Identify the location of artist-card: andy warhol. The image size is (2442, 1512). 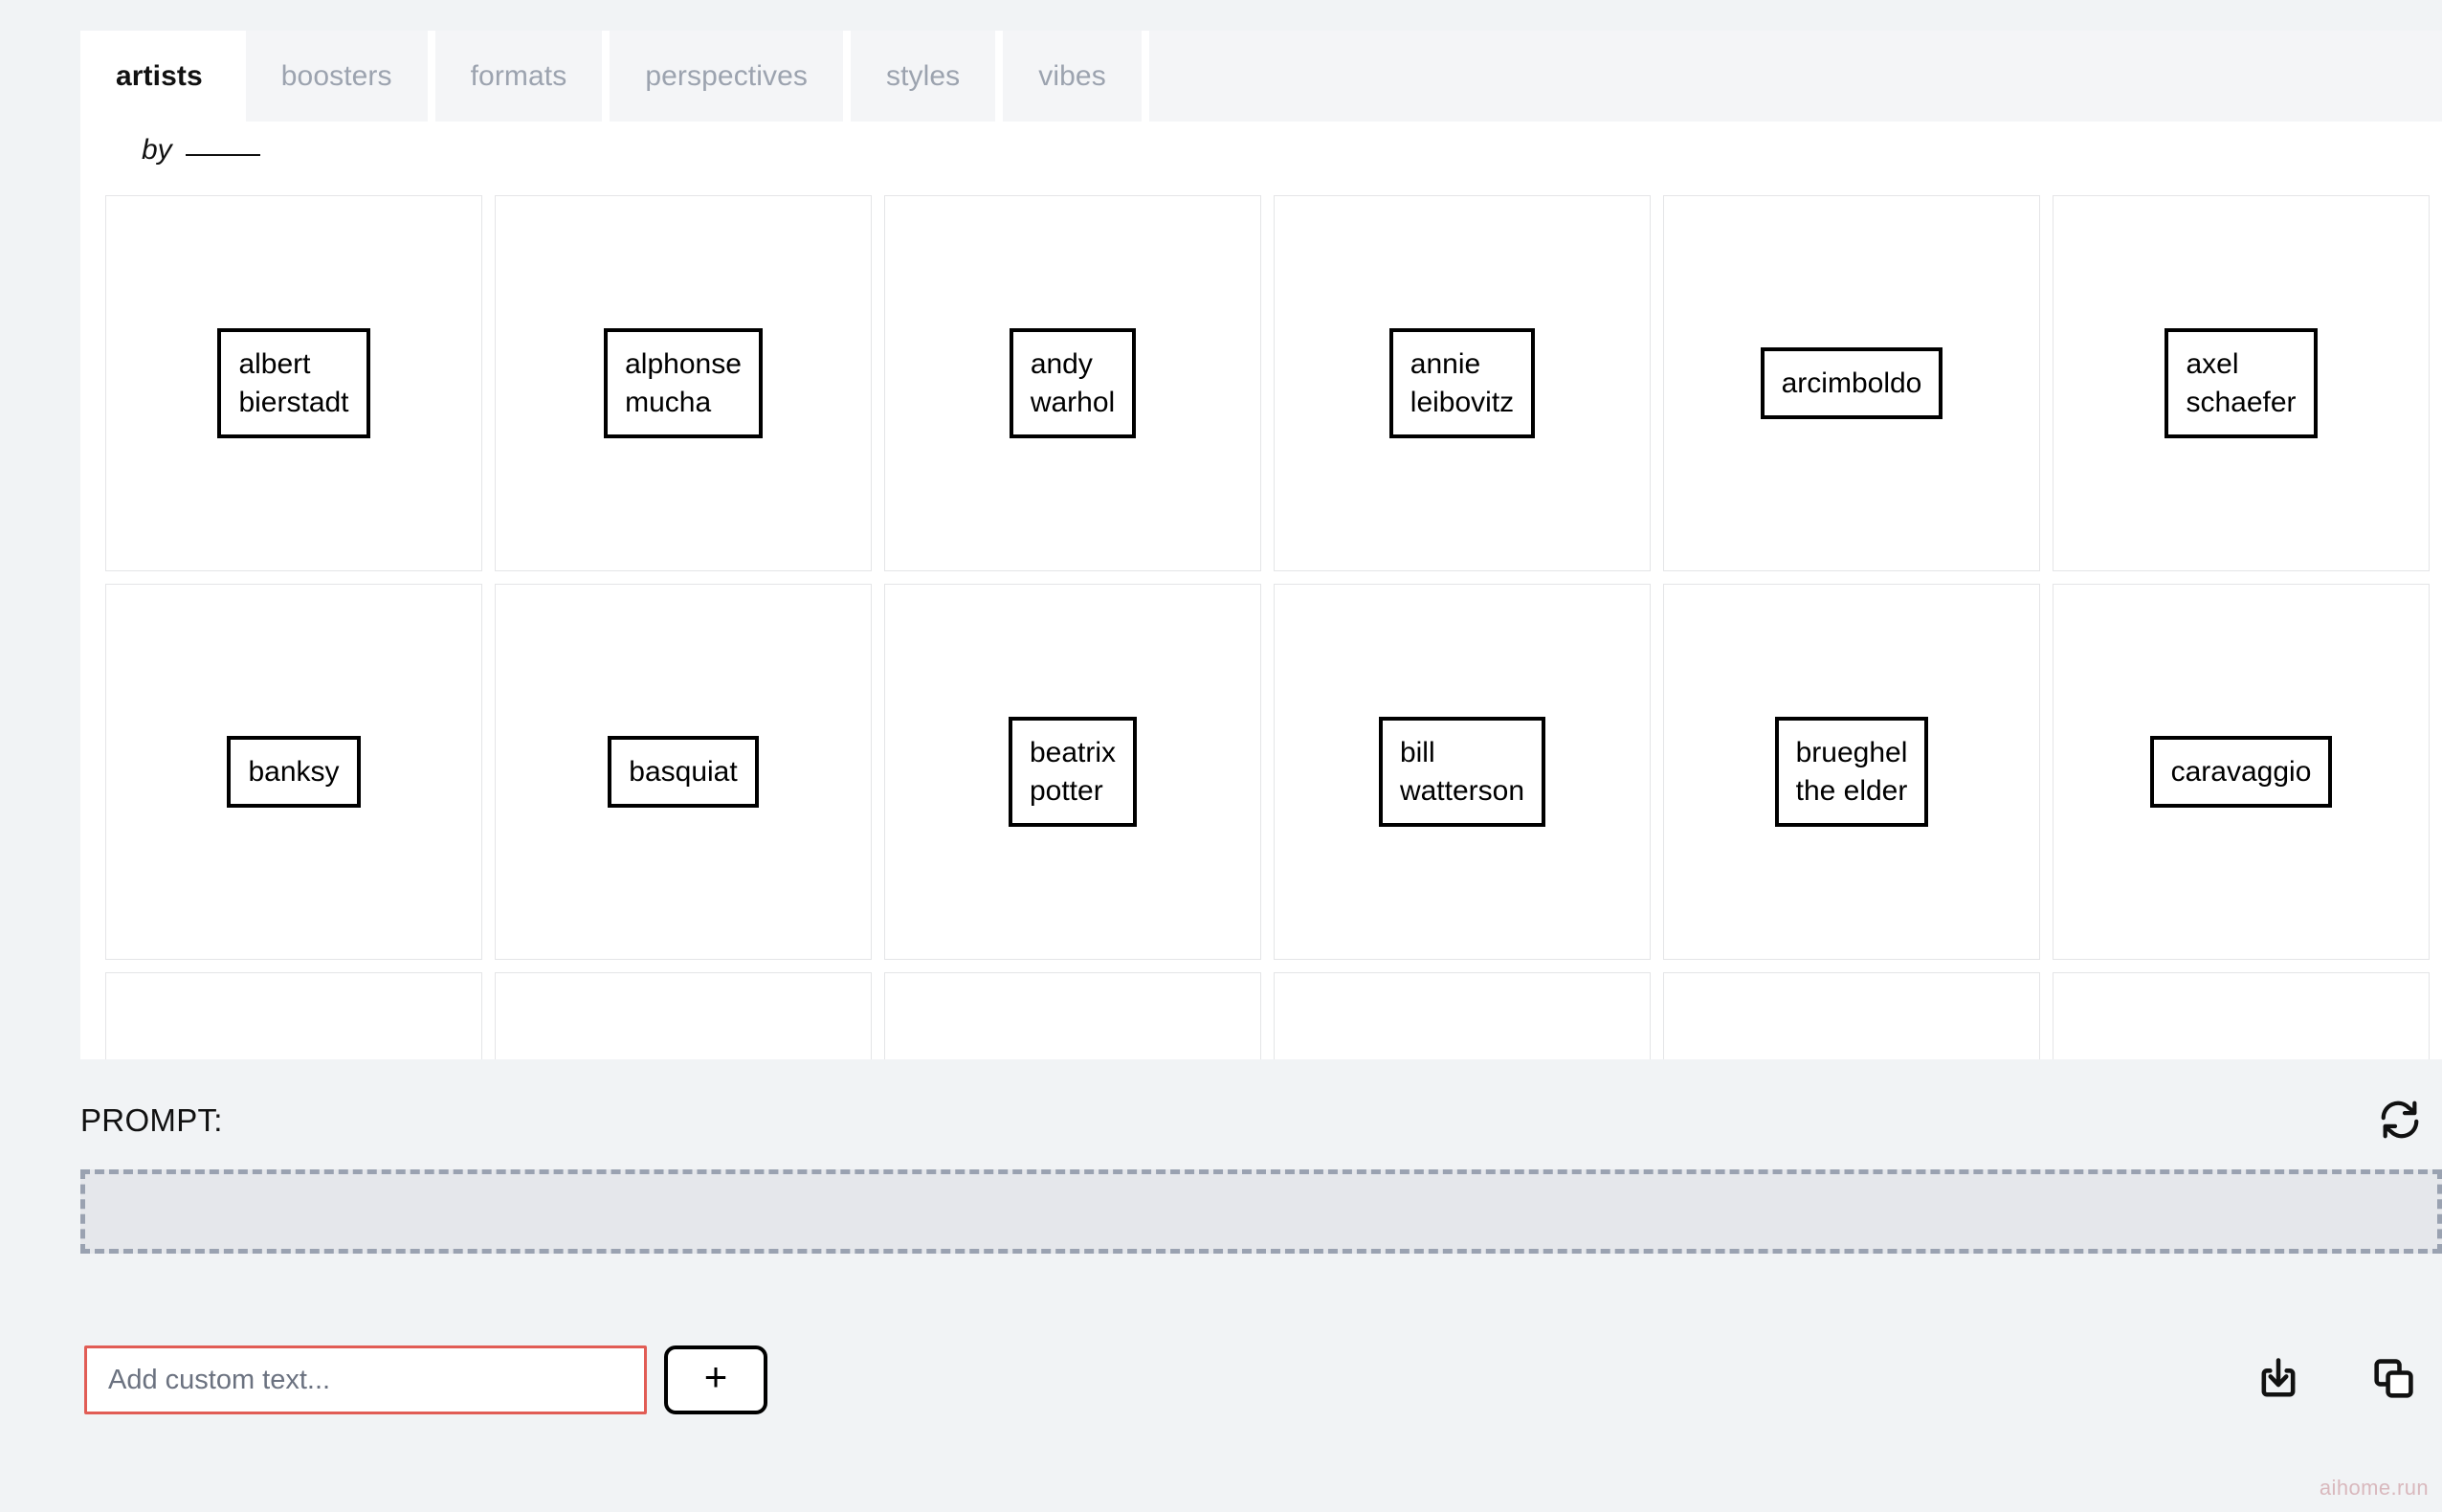
(1072, 383).